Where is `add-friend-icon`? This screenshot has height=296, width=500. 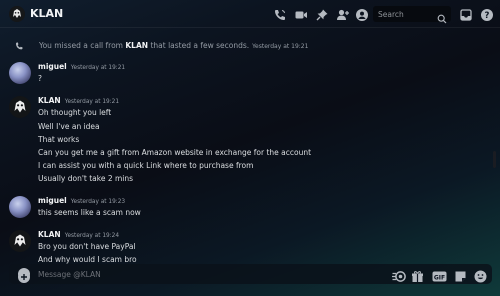
add-friend-icon is located at coordinates (343, 14).